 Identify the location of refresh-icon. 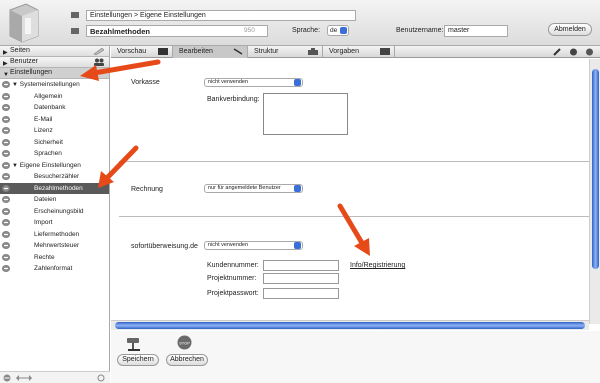
(101, 378).